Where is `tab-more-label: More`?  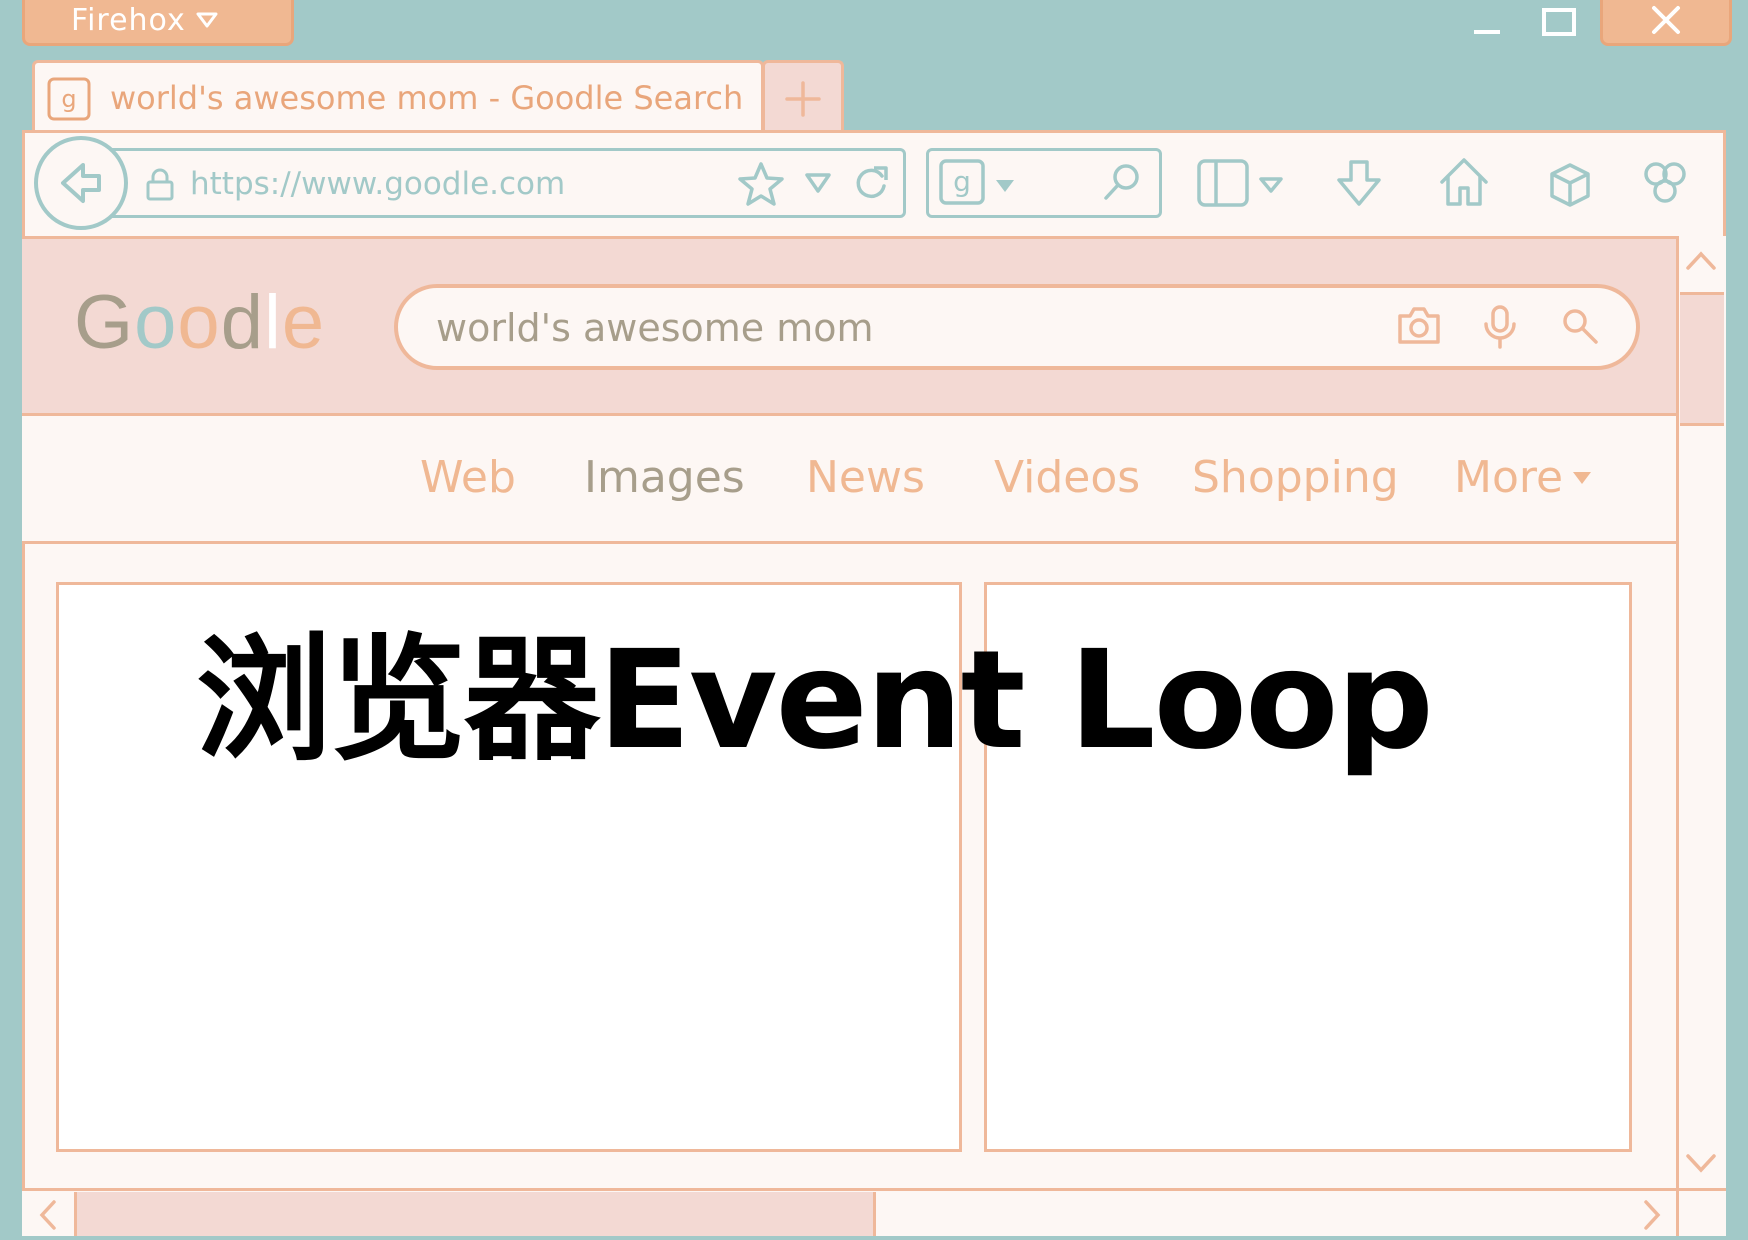
tab-more-label: More is located at coordinates (1509, 477).